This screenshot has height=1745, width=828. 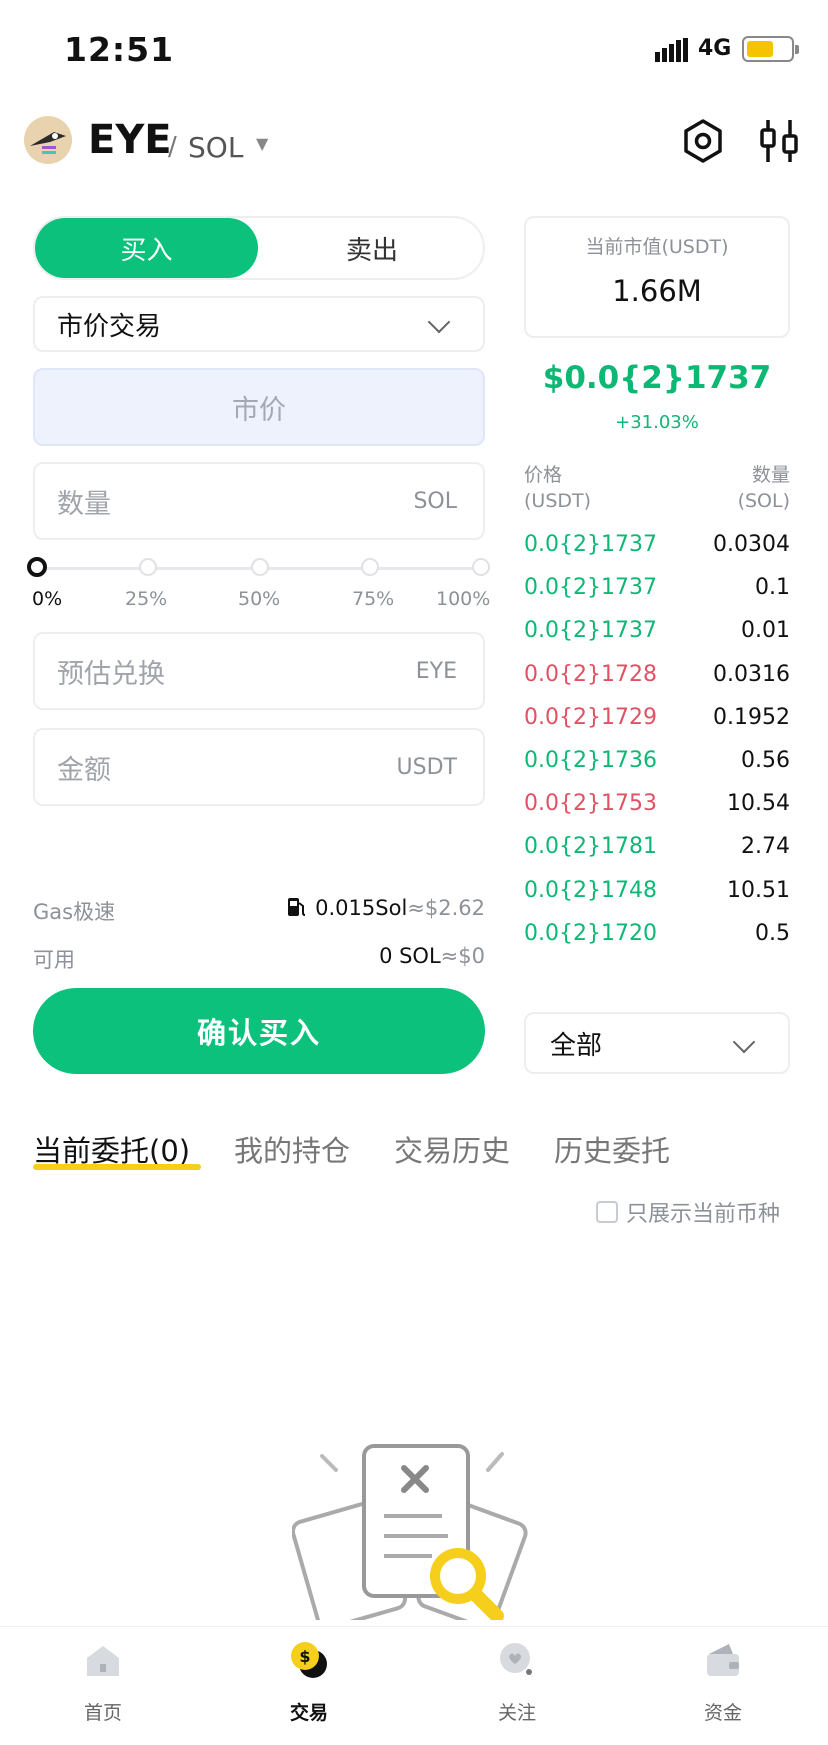 What do you see at coordinates (37, 567) in the screenshot?
I see `slider-handle` at bounding box center [37, 567].